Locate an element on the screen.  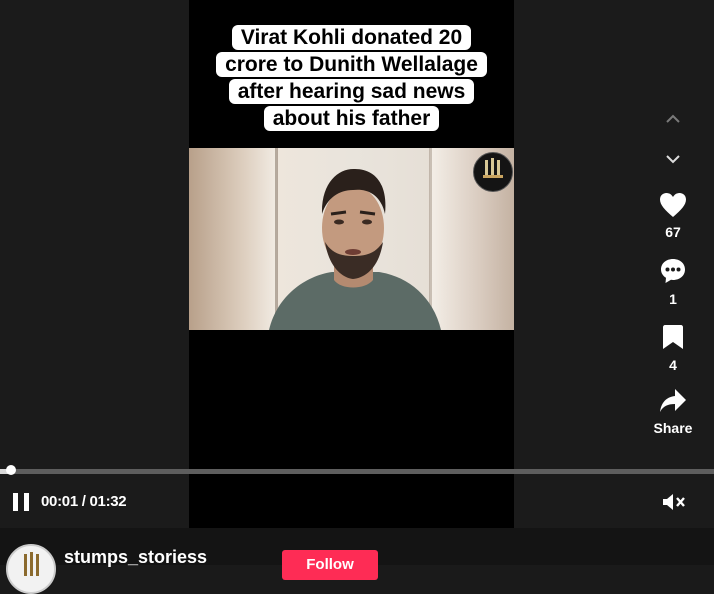
caption-line: after hearing sad news is located at coordinates (351, 91).